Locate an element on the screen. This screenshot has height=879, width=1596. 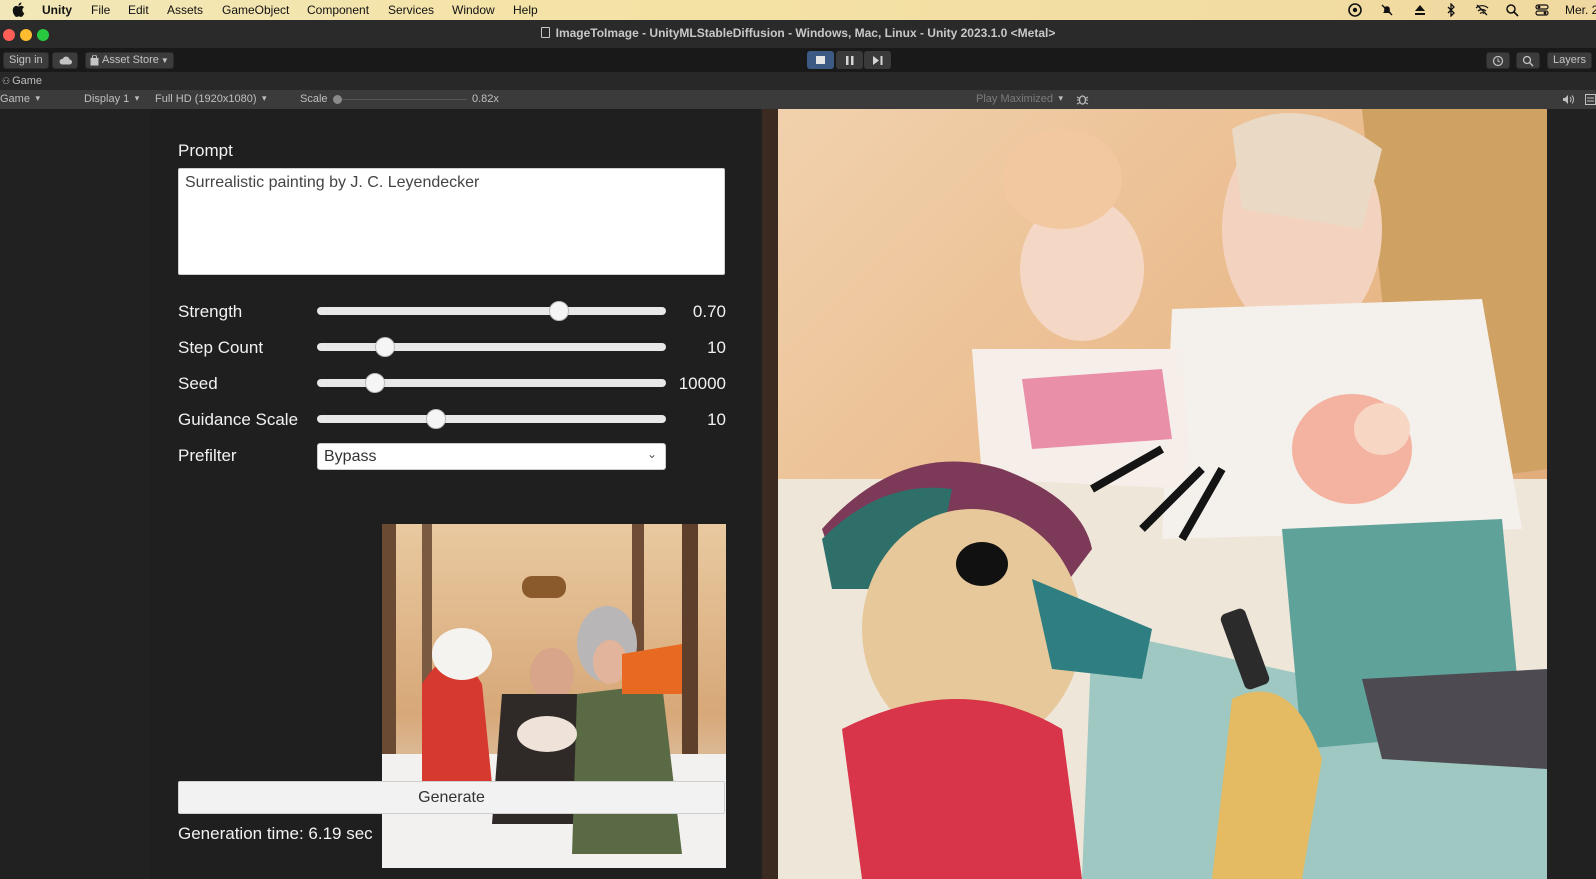
stats-icon is located at coordinates (1590, 99).